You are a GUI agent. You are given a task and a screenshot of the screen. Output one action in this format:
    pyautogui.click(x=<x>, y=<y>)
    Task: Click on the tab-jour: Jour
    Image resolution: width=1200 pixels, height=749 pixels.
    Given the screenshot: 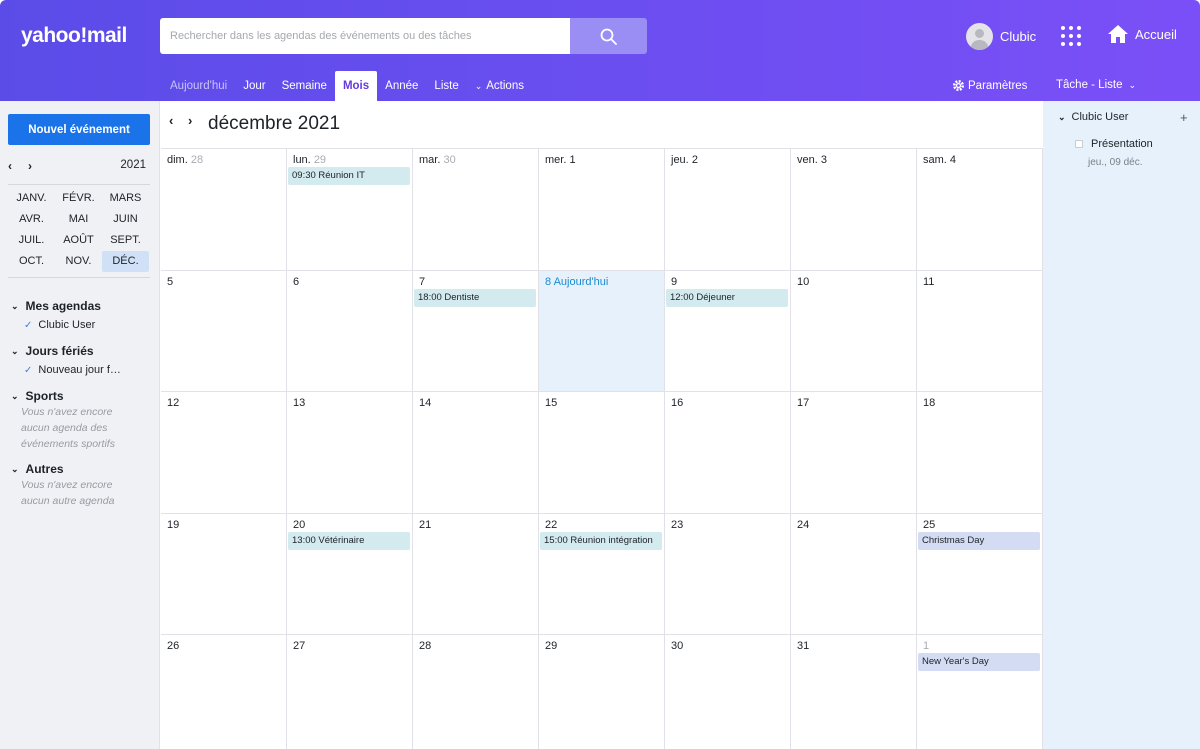 What is the action you would take?
    pyautogui.click(x=254, y=86)
    